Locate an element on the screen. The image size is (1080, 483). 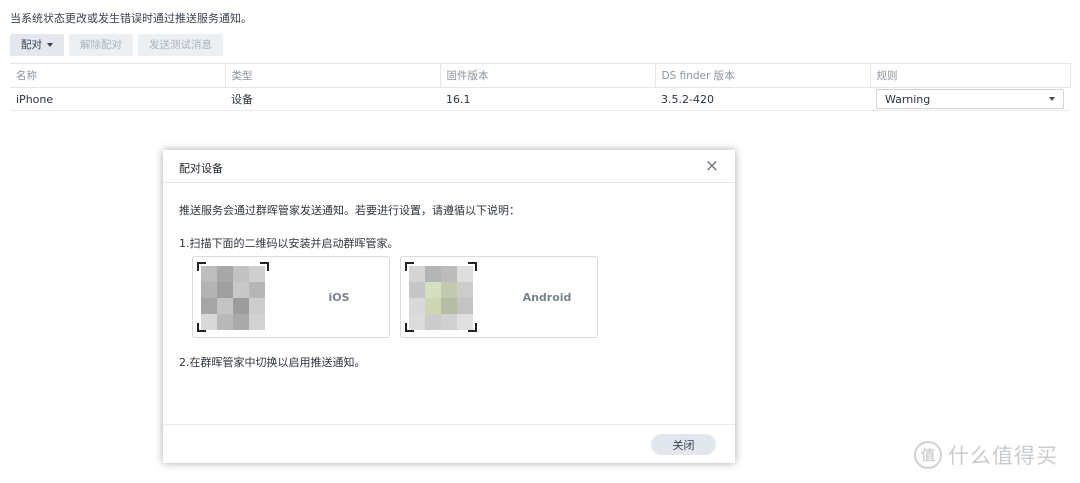
column-header-ds-finder: DS finder 版本 is located at coordinates (762, 75).